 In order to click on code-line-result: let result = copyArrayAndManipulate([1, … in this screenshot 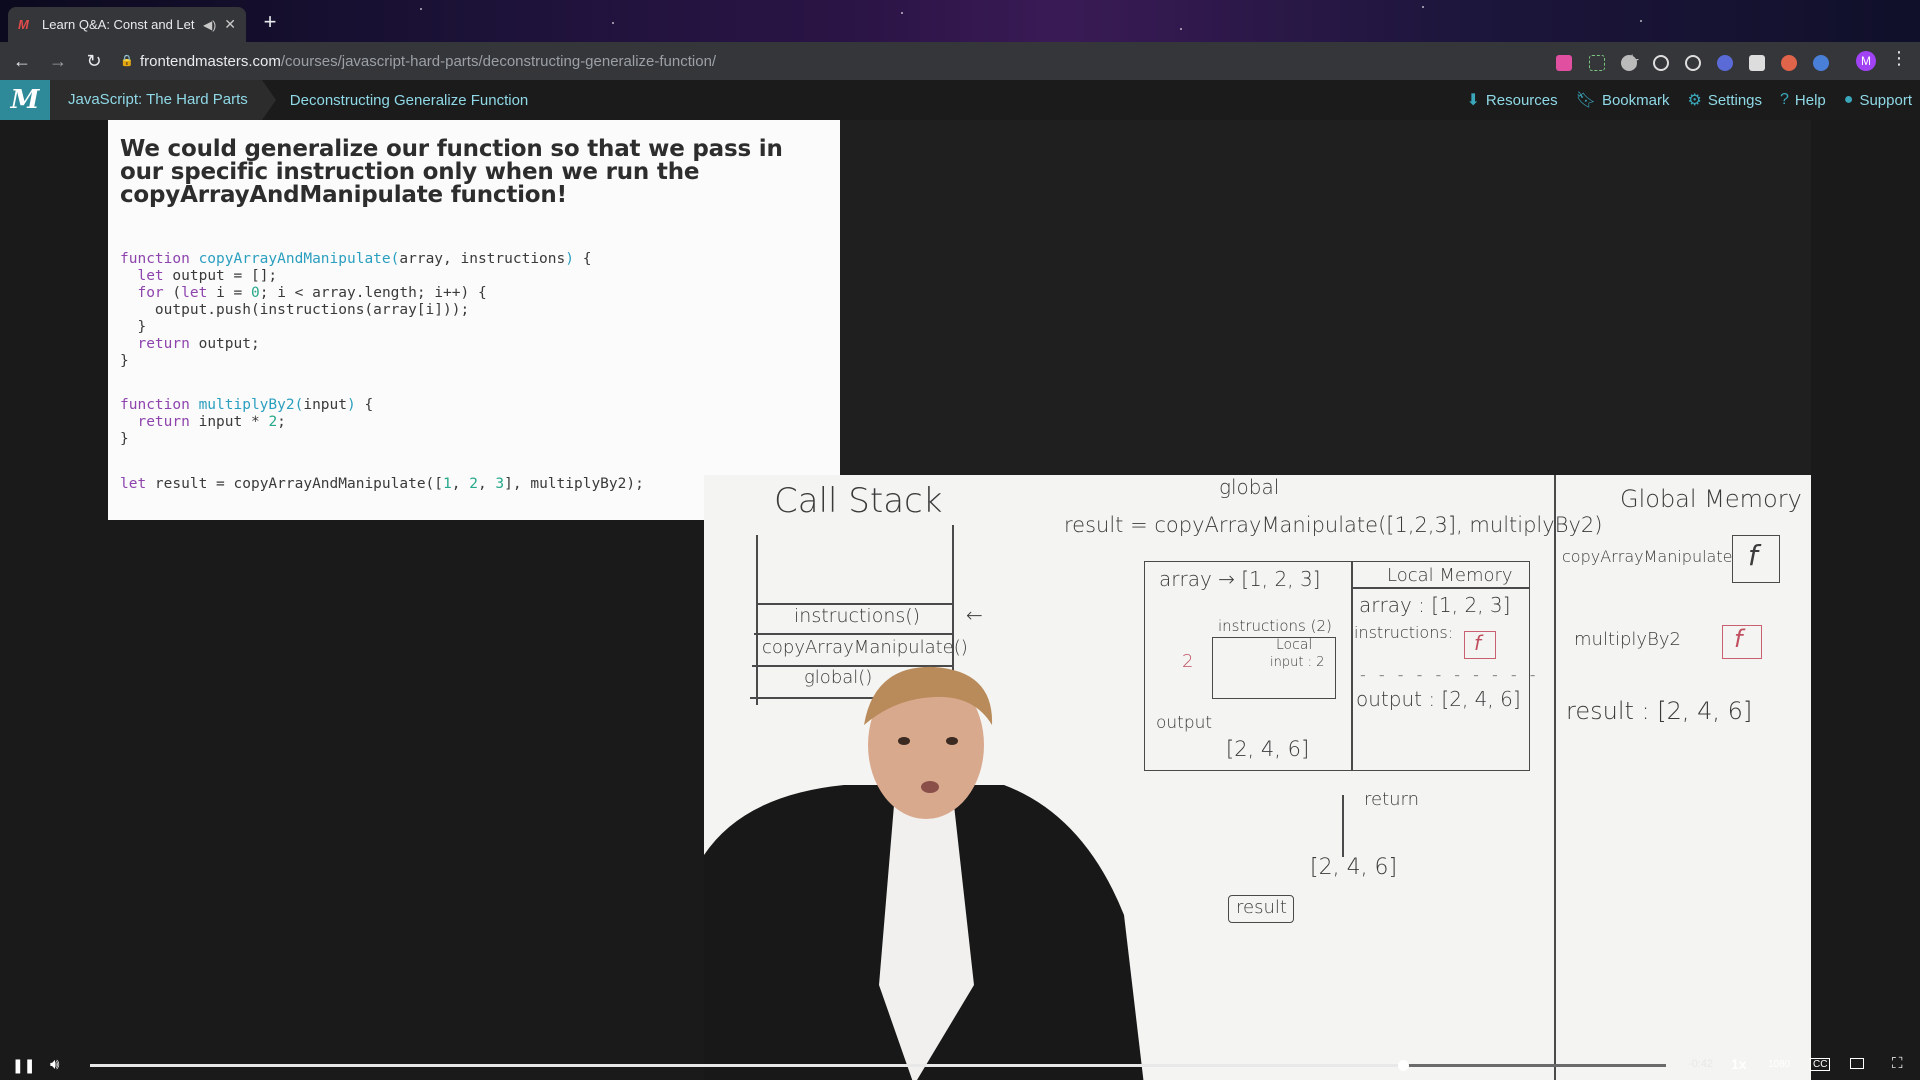, I will do `click(382, 484)`.